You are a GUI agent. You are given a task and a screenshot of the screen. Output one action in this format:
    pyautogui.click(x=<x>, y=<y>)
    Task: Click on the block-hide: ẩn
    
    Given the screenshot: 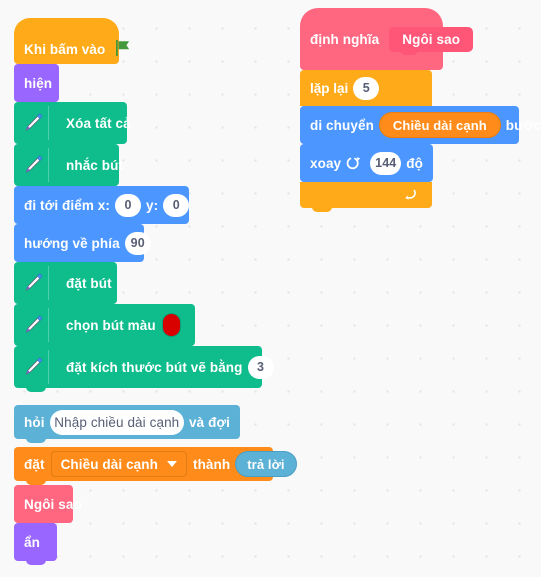 What is the action you would take?
    pyautogui.click(x=35, y=544)
    